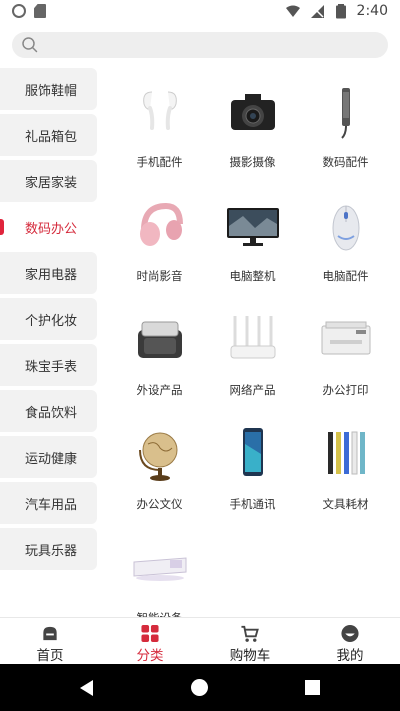  What do you see at coordinates (253, 226) in the screenshot?
I see `monitor-icon` at bounding box center [253, 226].